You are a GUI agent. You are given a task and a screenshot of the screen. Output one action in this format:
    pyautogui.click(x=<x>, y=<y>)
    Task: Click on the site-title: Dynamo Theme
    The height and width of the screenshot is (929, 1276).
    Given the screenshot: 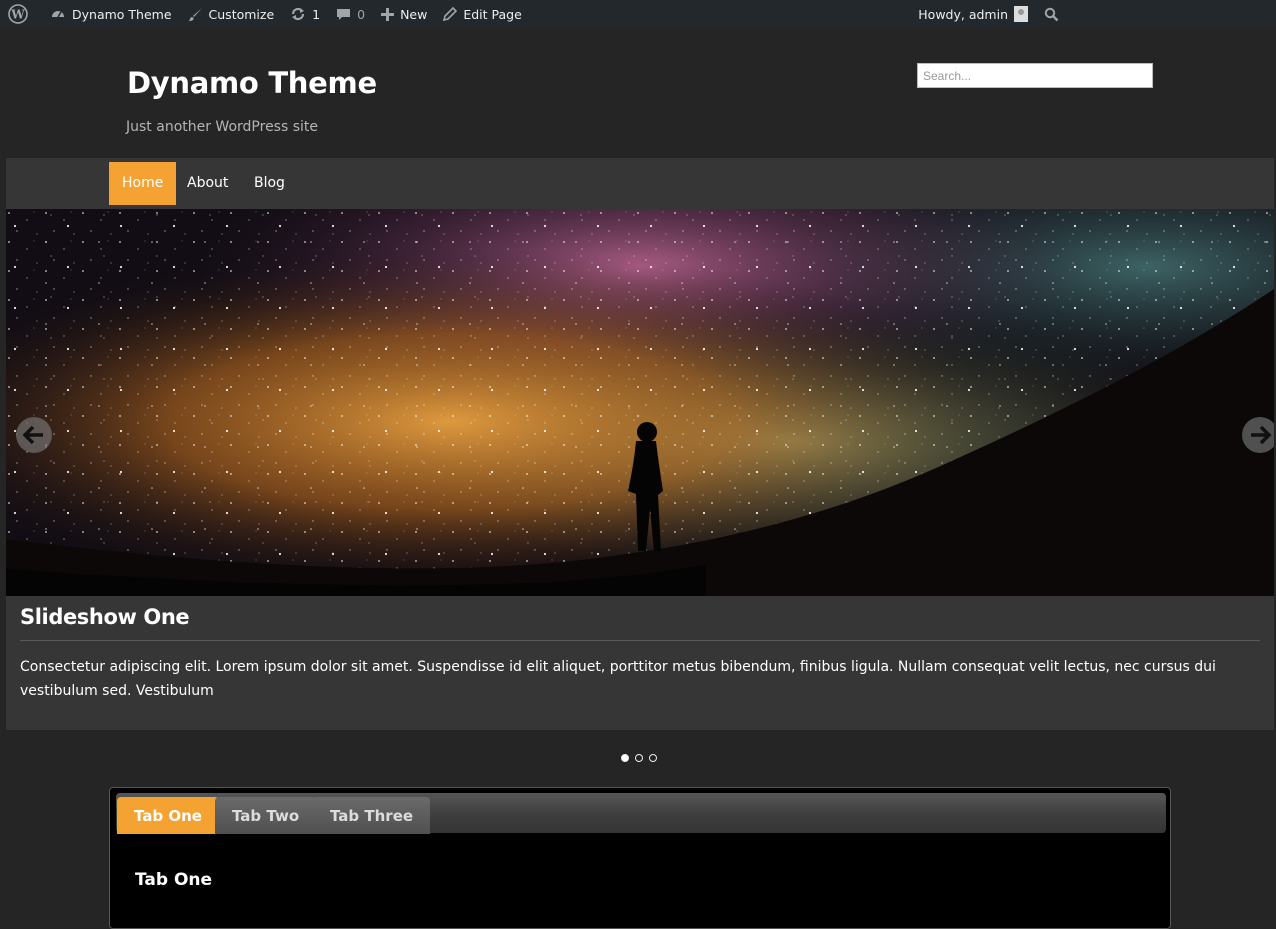 What is the action you would take?
    pyautogui.click(x=252, y=83)
    